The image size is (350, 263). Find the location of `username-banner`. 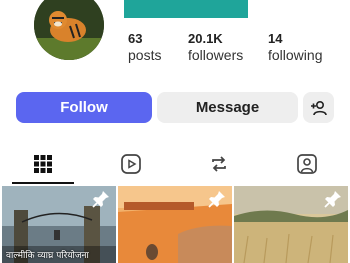

username-banner is located at coordinates (186, 9).